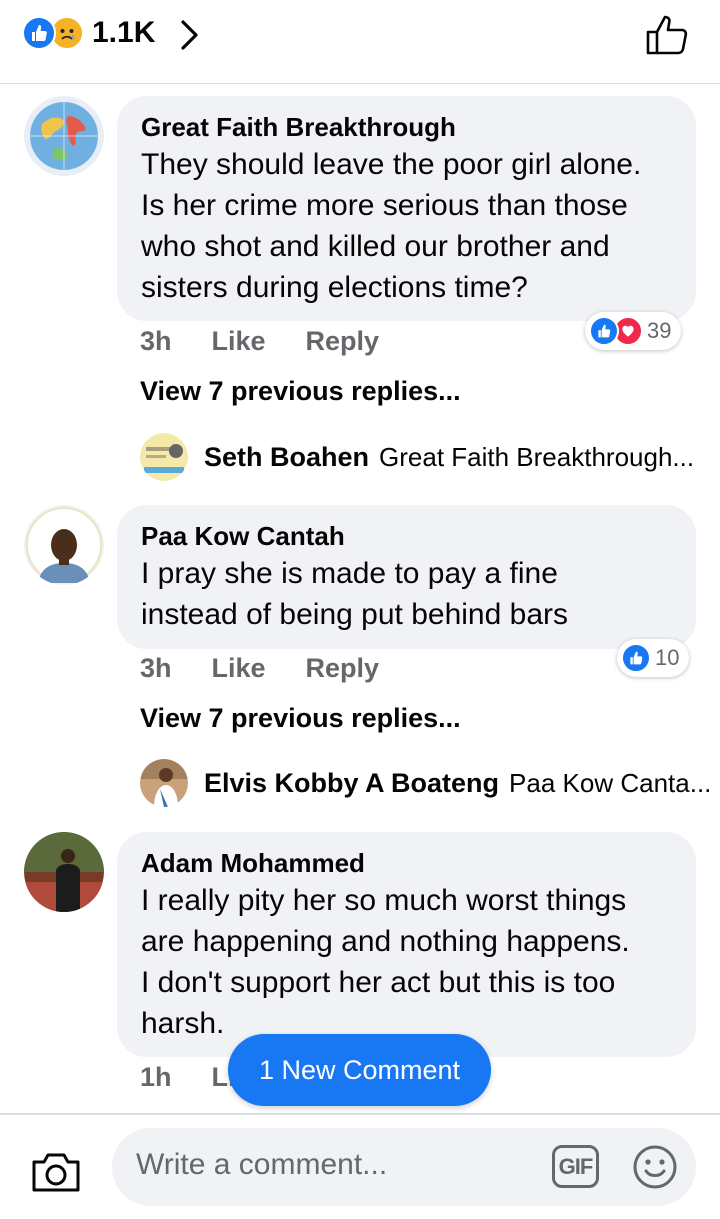 The image size is (720, 1219). I want to click on comment-text-line: are happening and nothing happens., so click(385, 941).